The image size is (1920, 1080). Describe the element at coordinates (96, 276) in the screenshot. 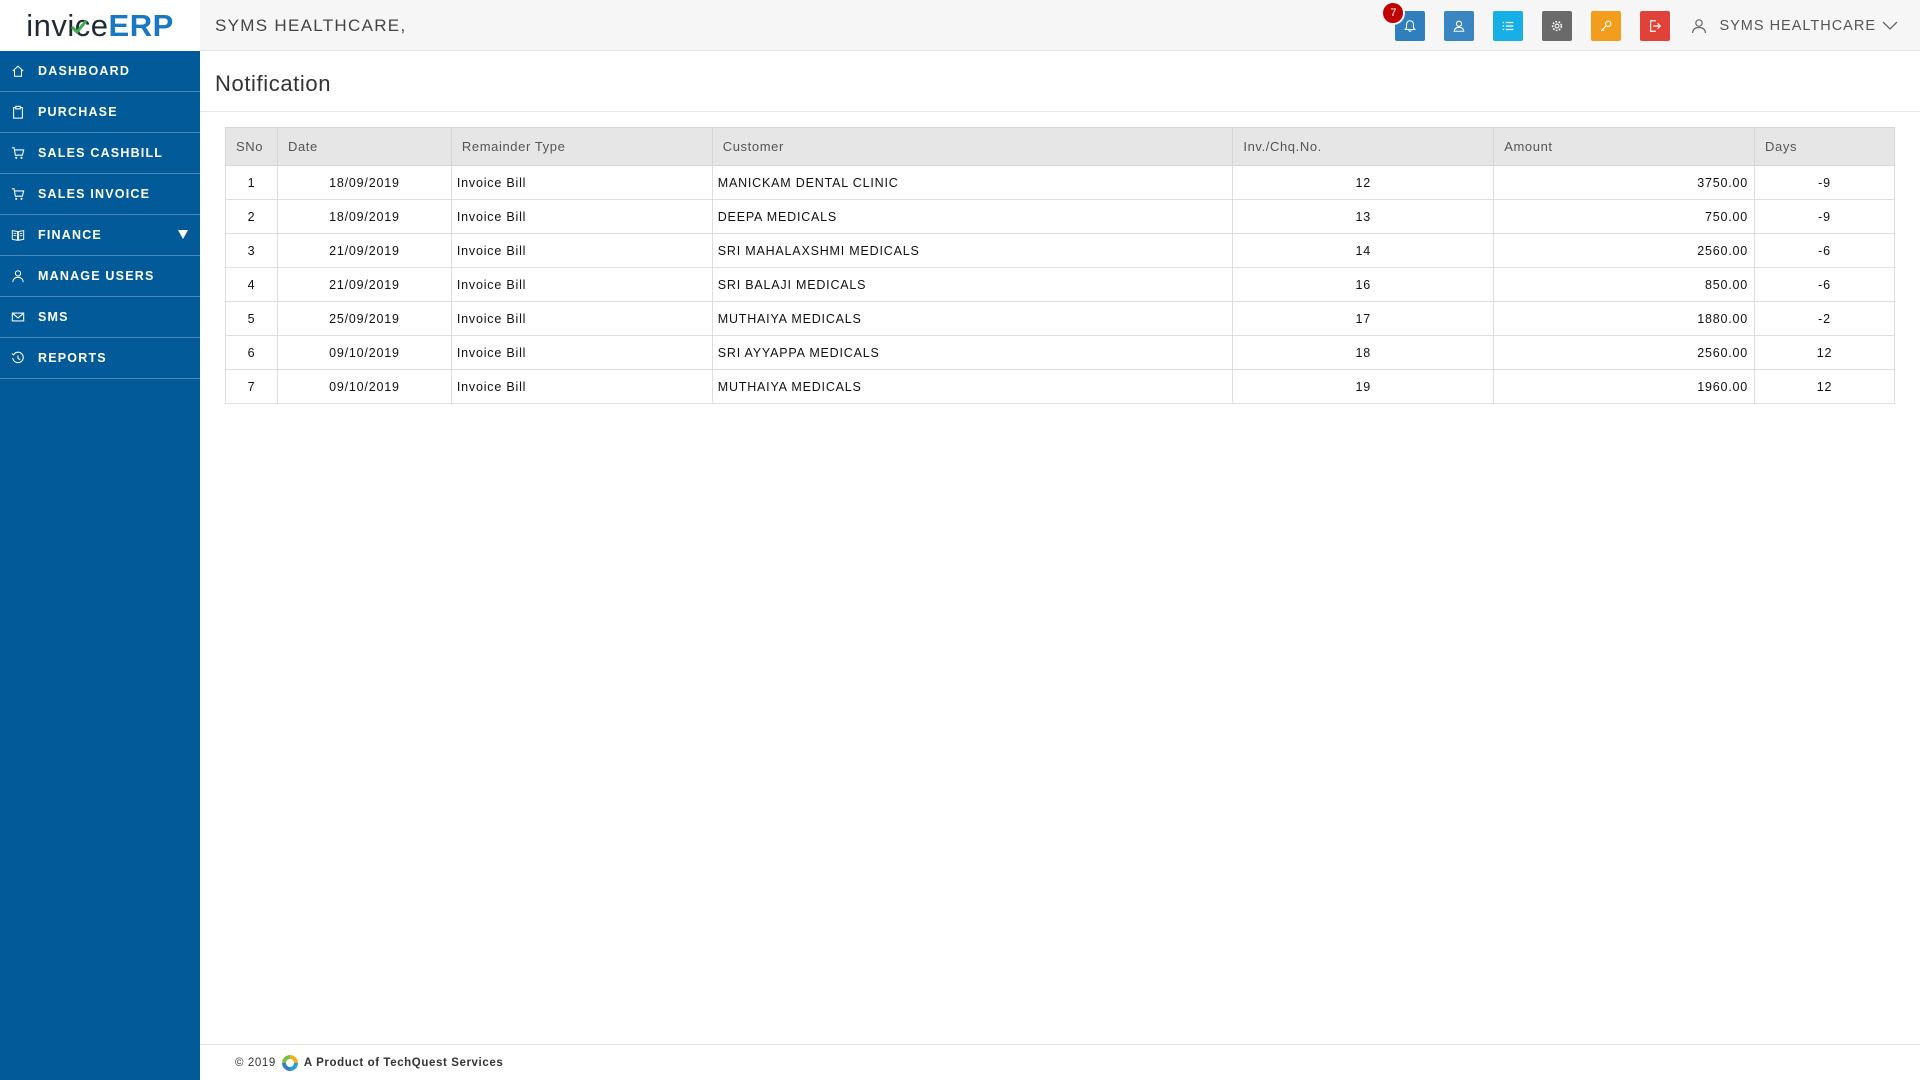

I see `sidebar-item-label: MANAGE USERS` at that location.